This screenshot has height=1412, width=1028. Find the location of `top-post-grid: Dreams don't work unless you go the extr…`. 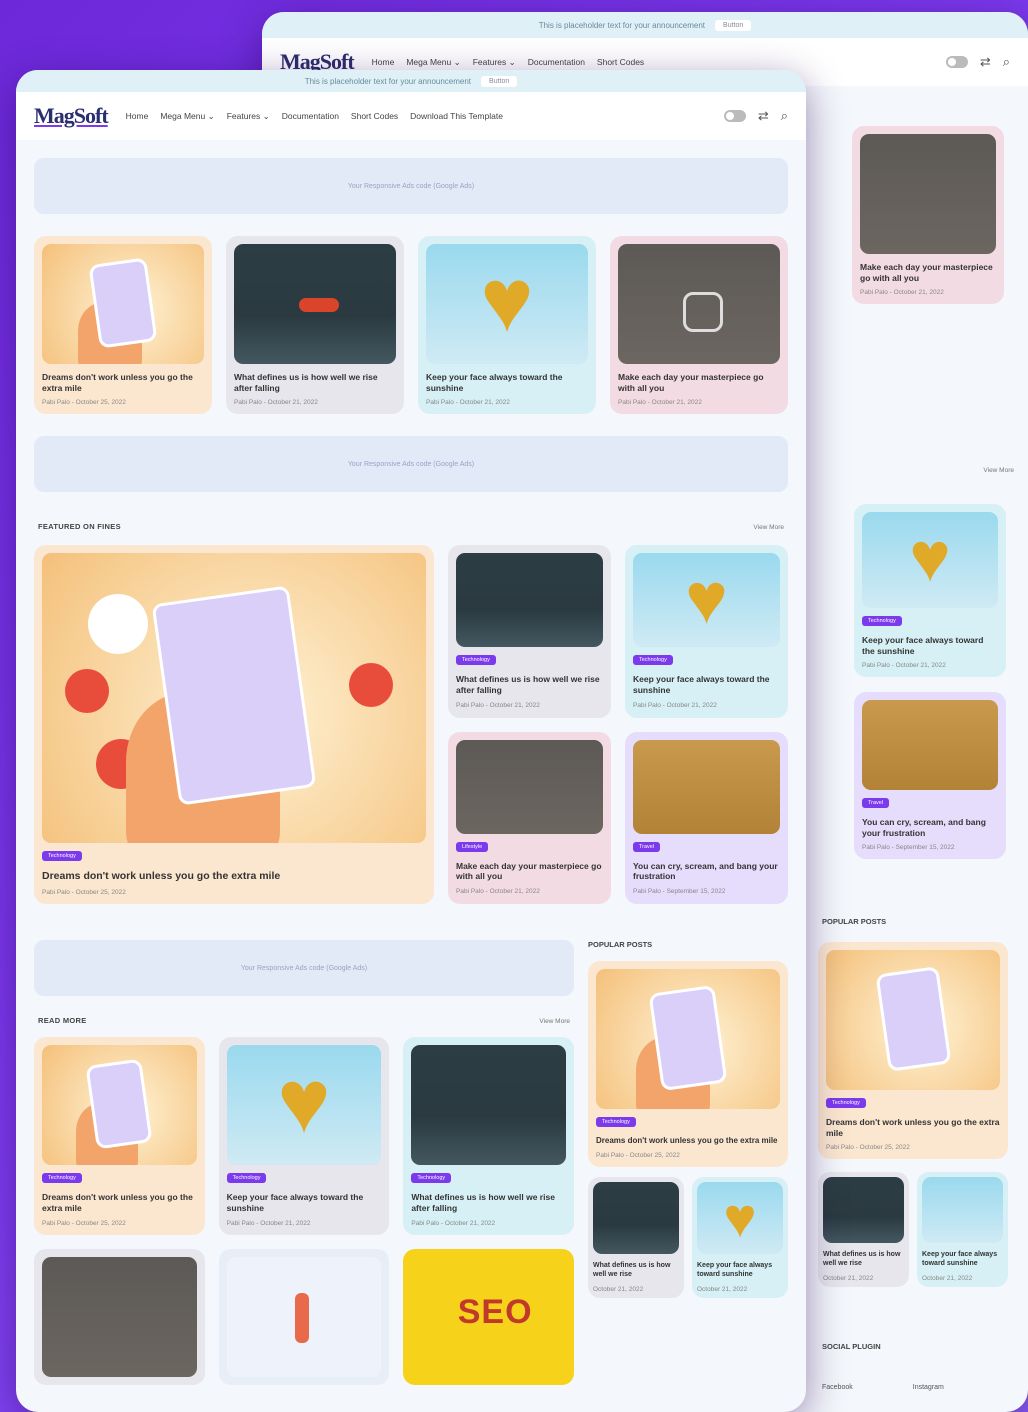

top-post-grid: Dreams don't work unless you go the extr… is located at coordinates (411, 325).